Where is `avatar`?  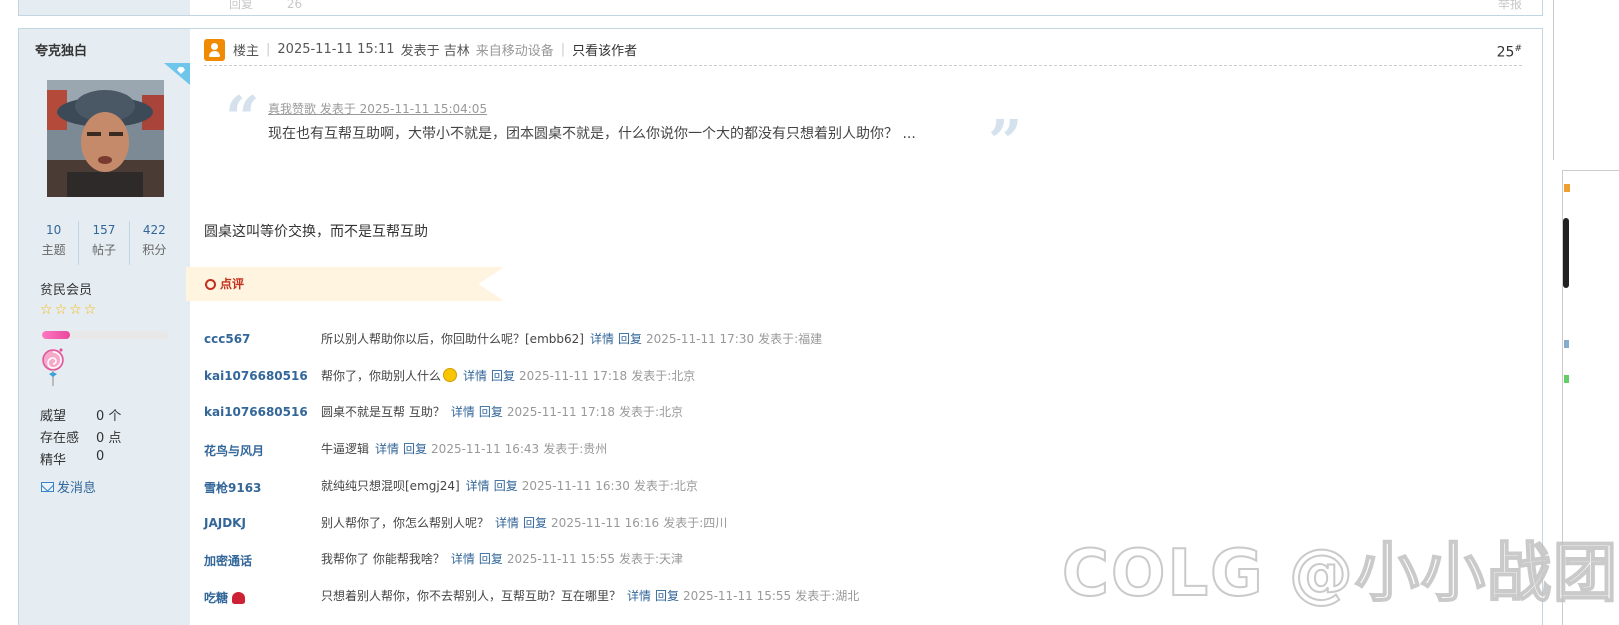
avatar is located at coordinates (105, 138).